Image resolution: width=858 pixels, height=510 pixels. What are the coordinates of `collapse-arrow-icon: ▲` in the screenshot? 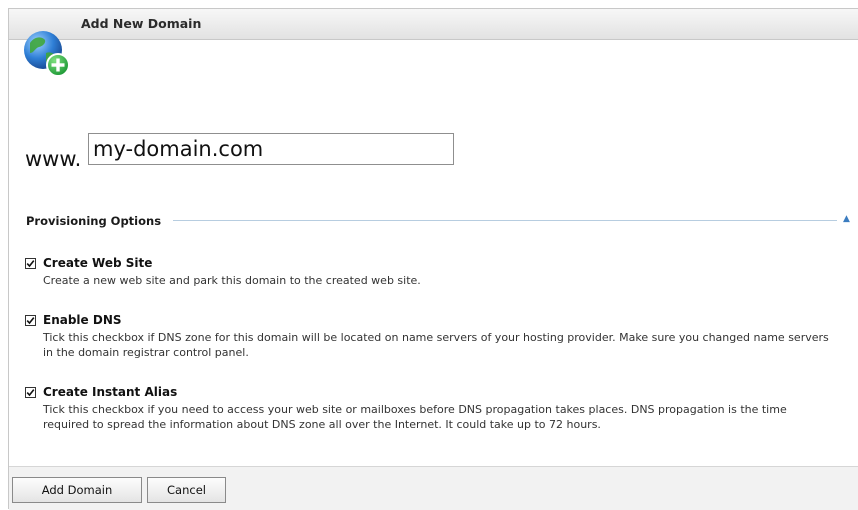 It's located at (846, 219).